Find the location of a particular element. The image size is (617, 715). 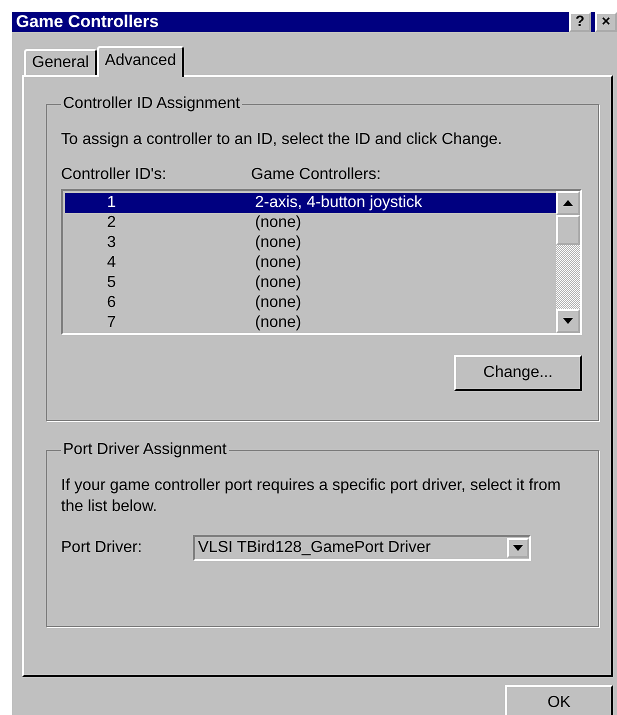

close-button: × is located at coordinates (606, 22).